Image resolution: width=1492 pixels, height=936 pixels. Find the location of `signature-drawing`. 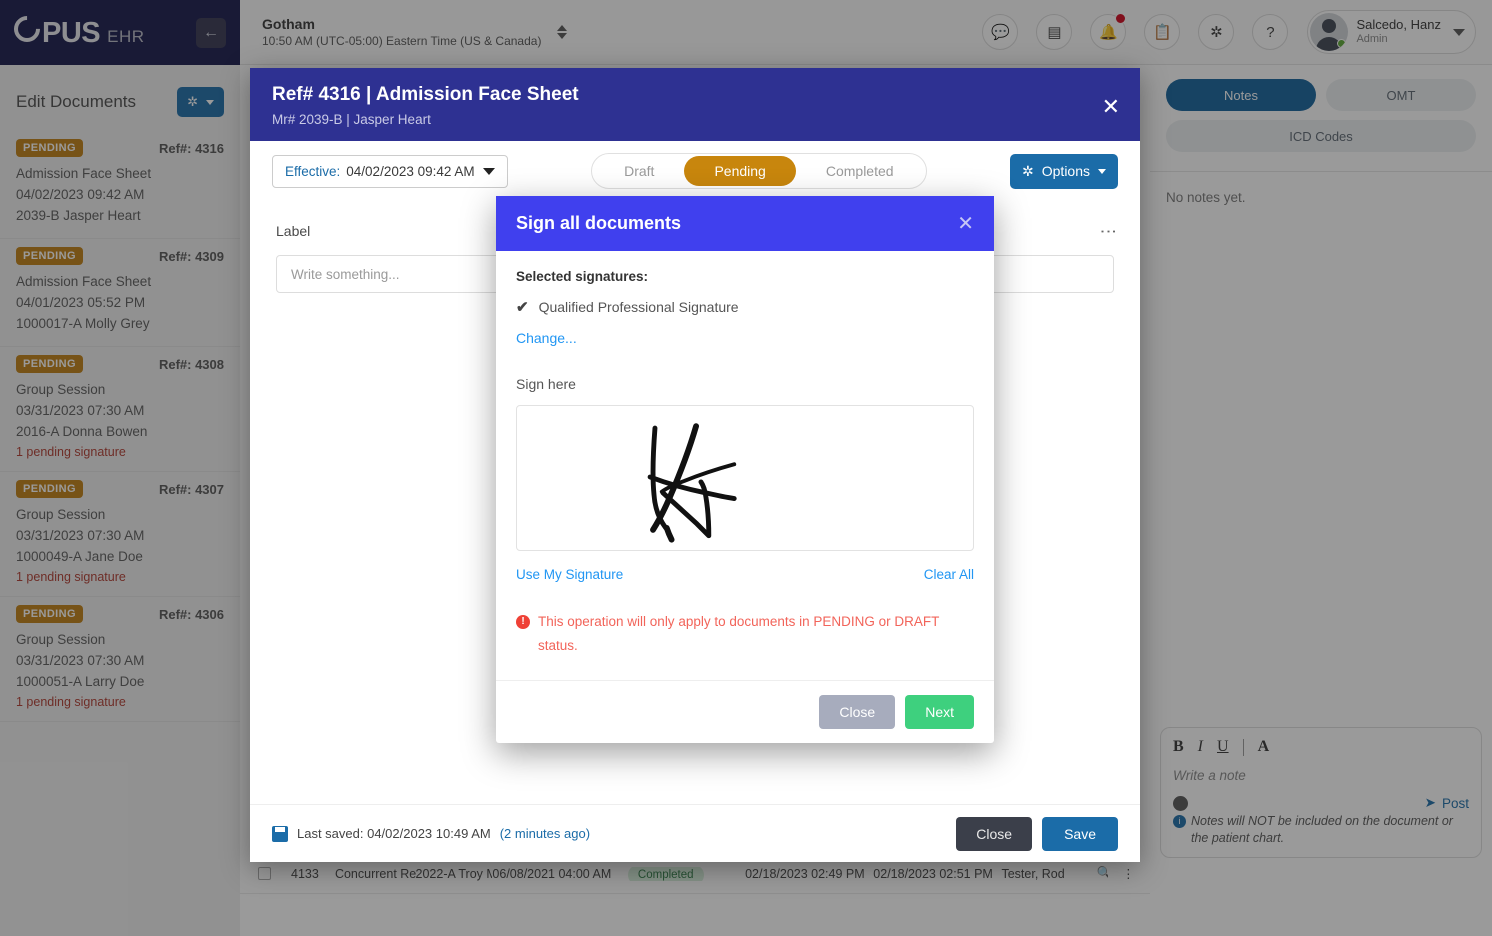

signature-drawing is located at coordinates (692, 483).